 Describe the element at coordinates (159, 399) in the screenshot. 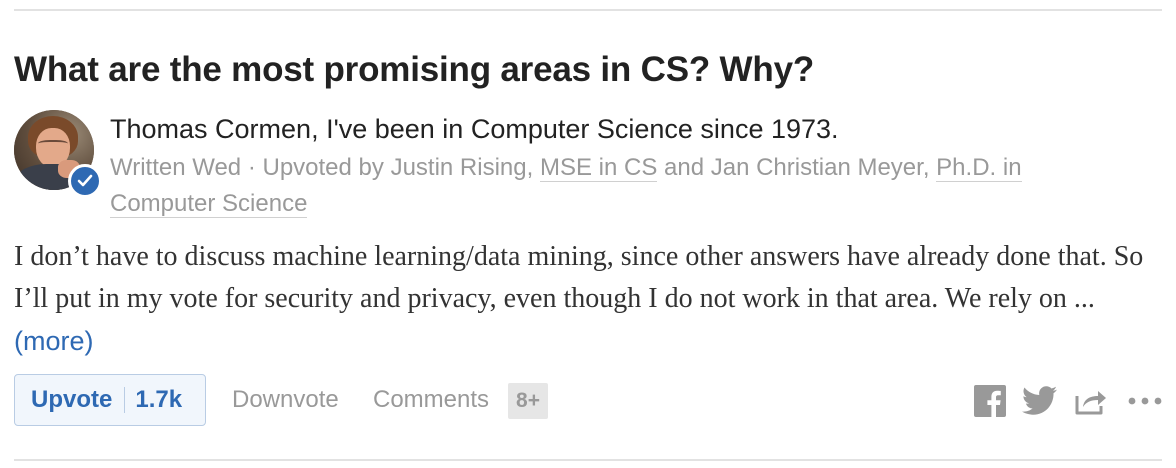

I see `upvote-count: 1.7k` at that location.